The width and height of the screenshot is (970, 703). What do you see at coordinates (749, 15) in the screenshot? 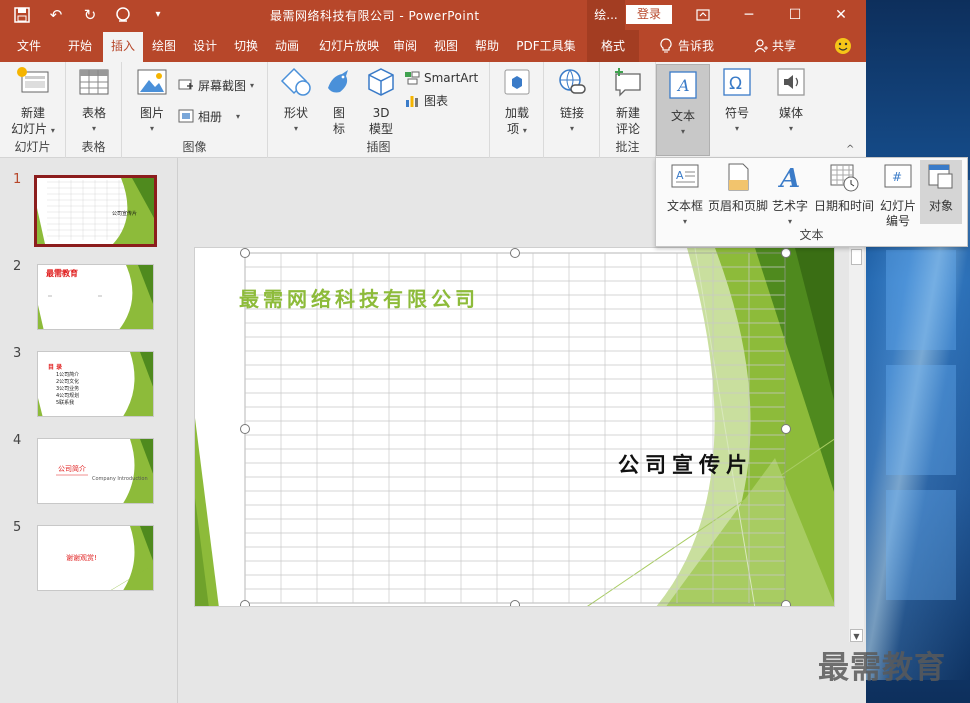
I see `minimize-icon: ─` at bounding box center [749, 15].